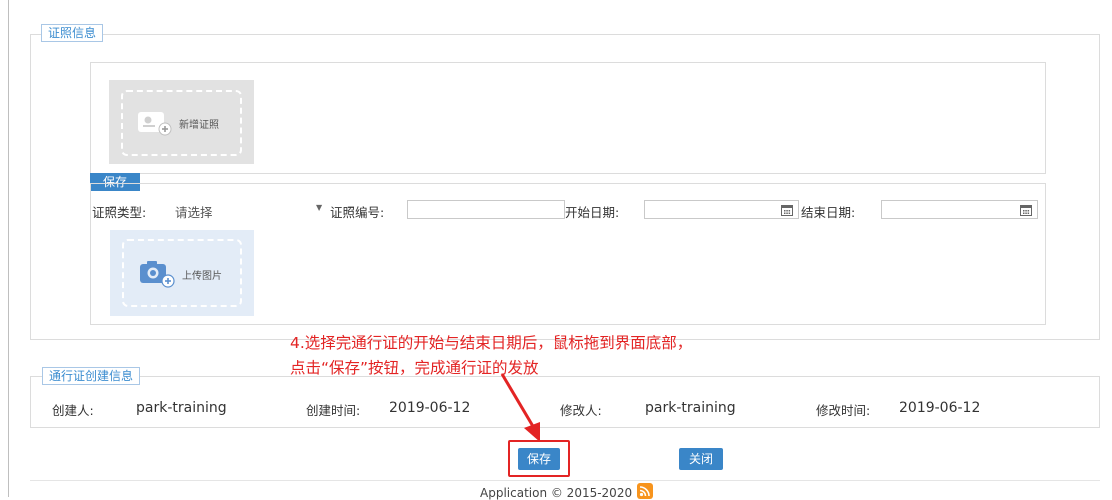 The image size is (1112, 500). I want to click on cert-type-select: 请选择 ▼, so click(249, 210).